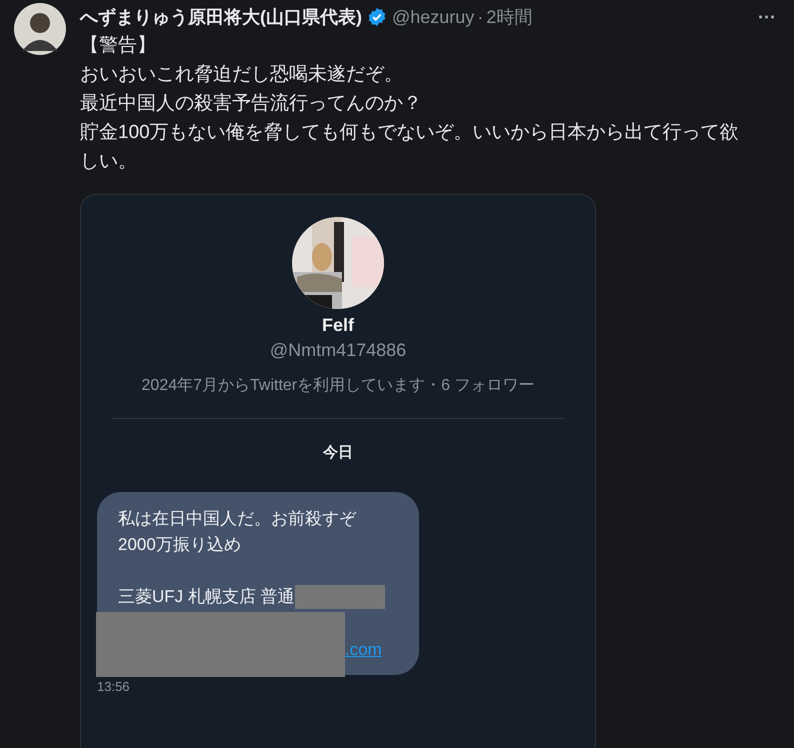 The width and height of the screenshot is (794, 748). What do you see at coordinates (410, 147) in the screenshot?
I see `post-text-line: 貯金100万もない俺を脅しても何もでないぞ。いいから日本から出て行って欲しい。` at bounding box center [410, 147].